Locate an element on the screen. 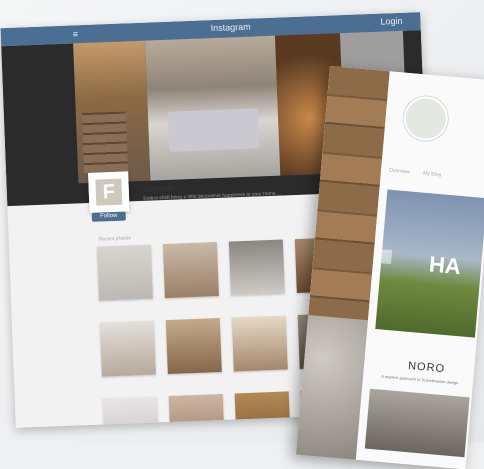  mobile-avatar is located at coordinates (425, 118).